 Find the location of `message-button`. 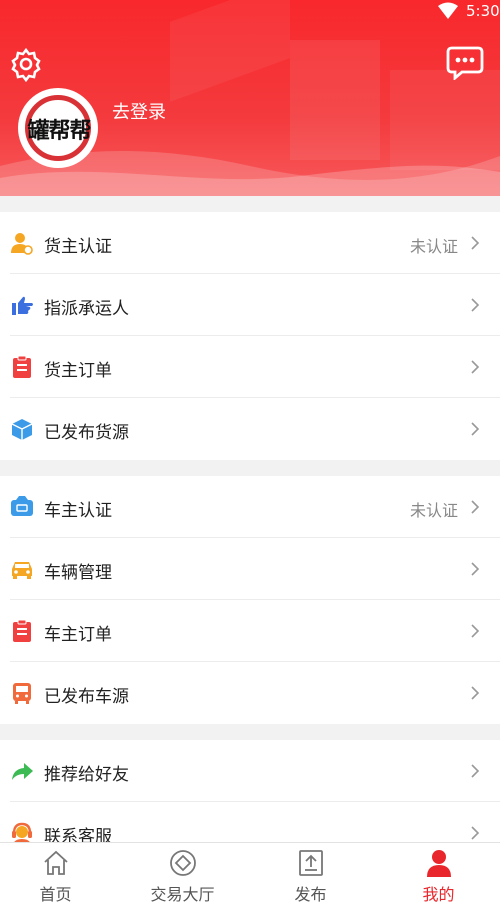

message-button is located at coordinates (465, 64).